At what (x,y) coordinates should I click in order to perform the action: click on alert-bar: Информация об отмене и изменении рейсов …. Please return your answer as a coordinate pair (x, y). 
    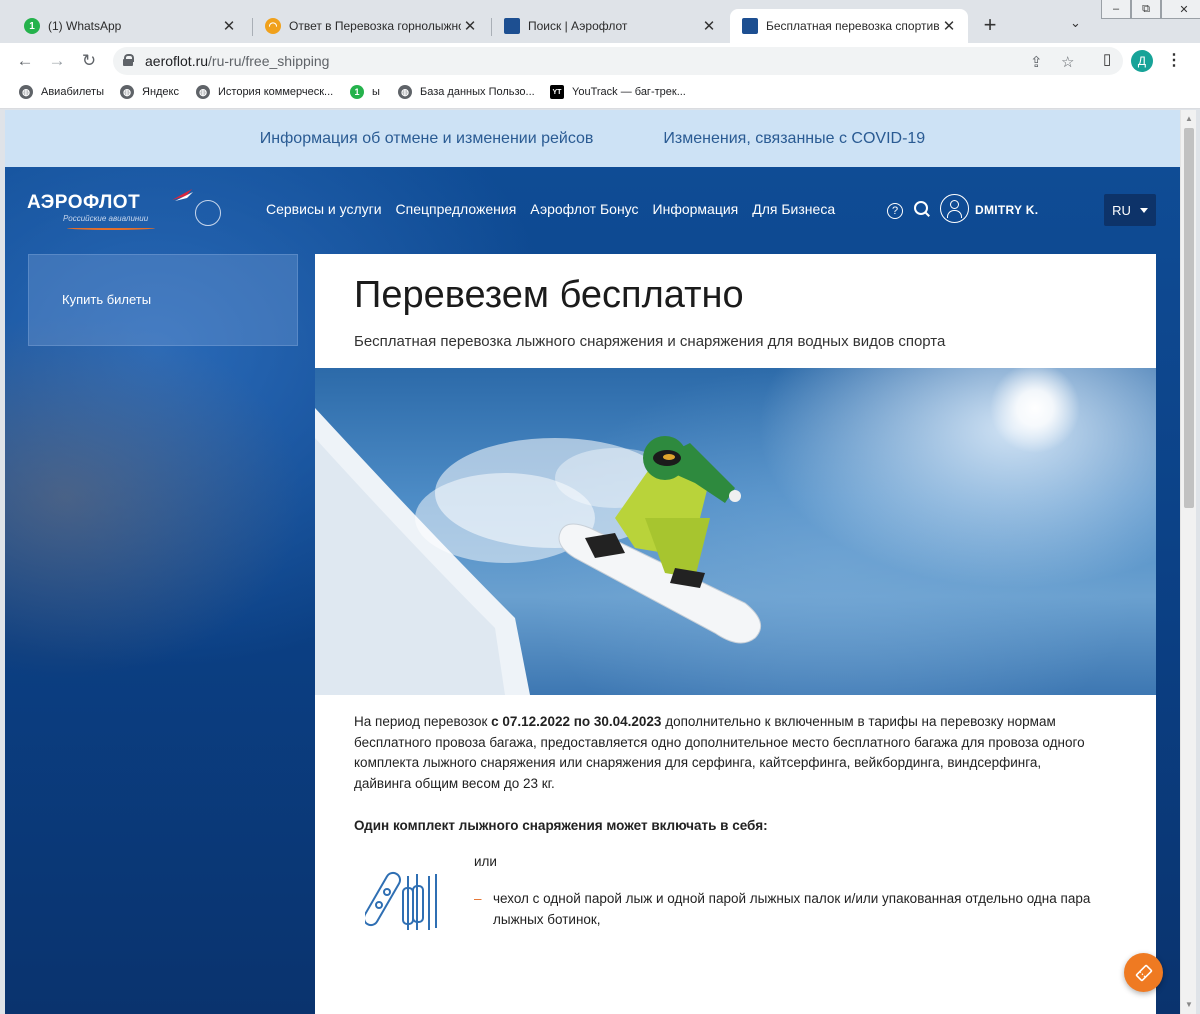
    Looking at the image, I should click on (592, 138).